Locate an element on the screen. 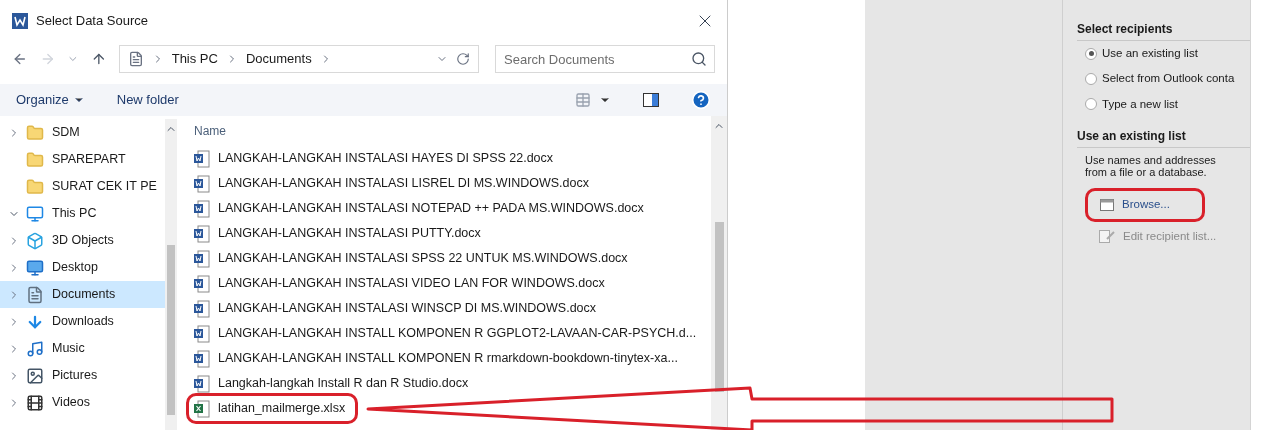 This screenshot has height=430, width=1264. search-field: Search Documents is located at coordinates (605, 59).